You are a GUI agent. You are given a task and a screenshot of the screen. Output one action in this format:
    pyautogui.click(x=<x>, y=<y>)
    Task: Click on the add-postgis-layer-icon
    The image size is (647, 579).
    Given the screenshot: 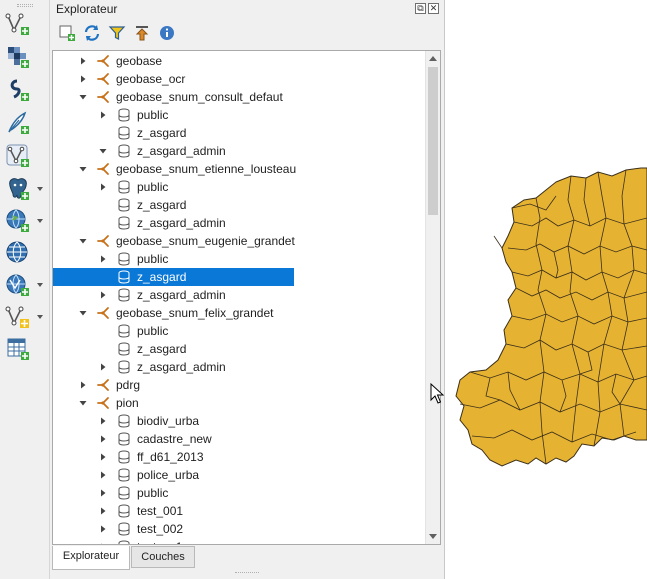 What is the action you would take?
    pyautogui.click(x=18, y=189)
    